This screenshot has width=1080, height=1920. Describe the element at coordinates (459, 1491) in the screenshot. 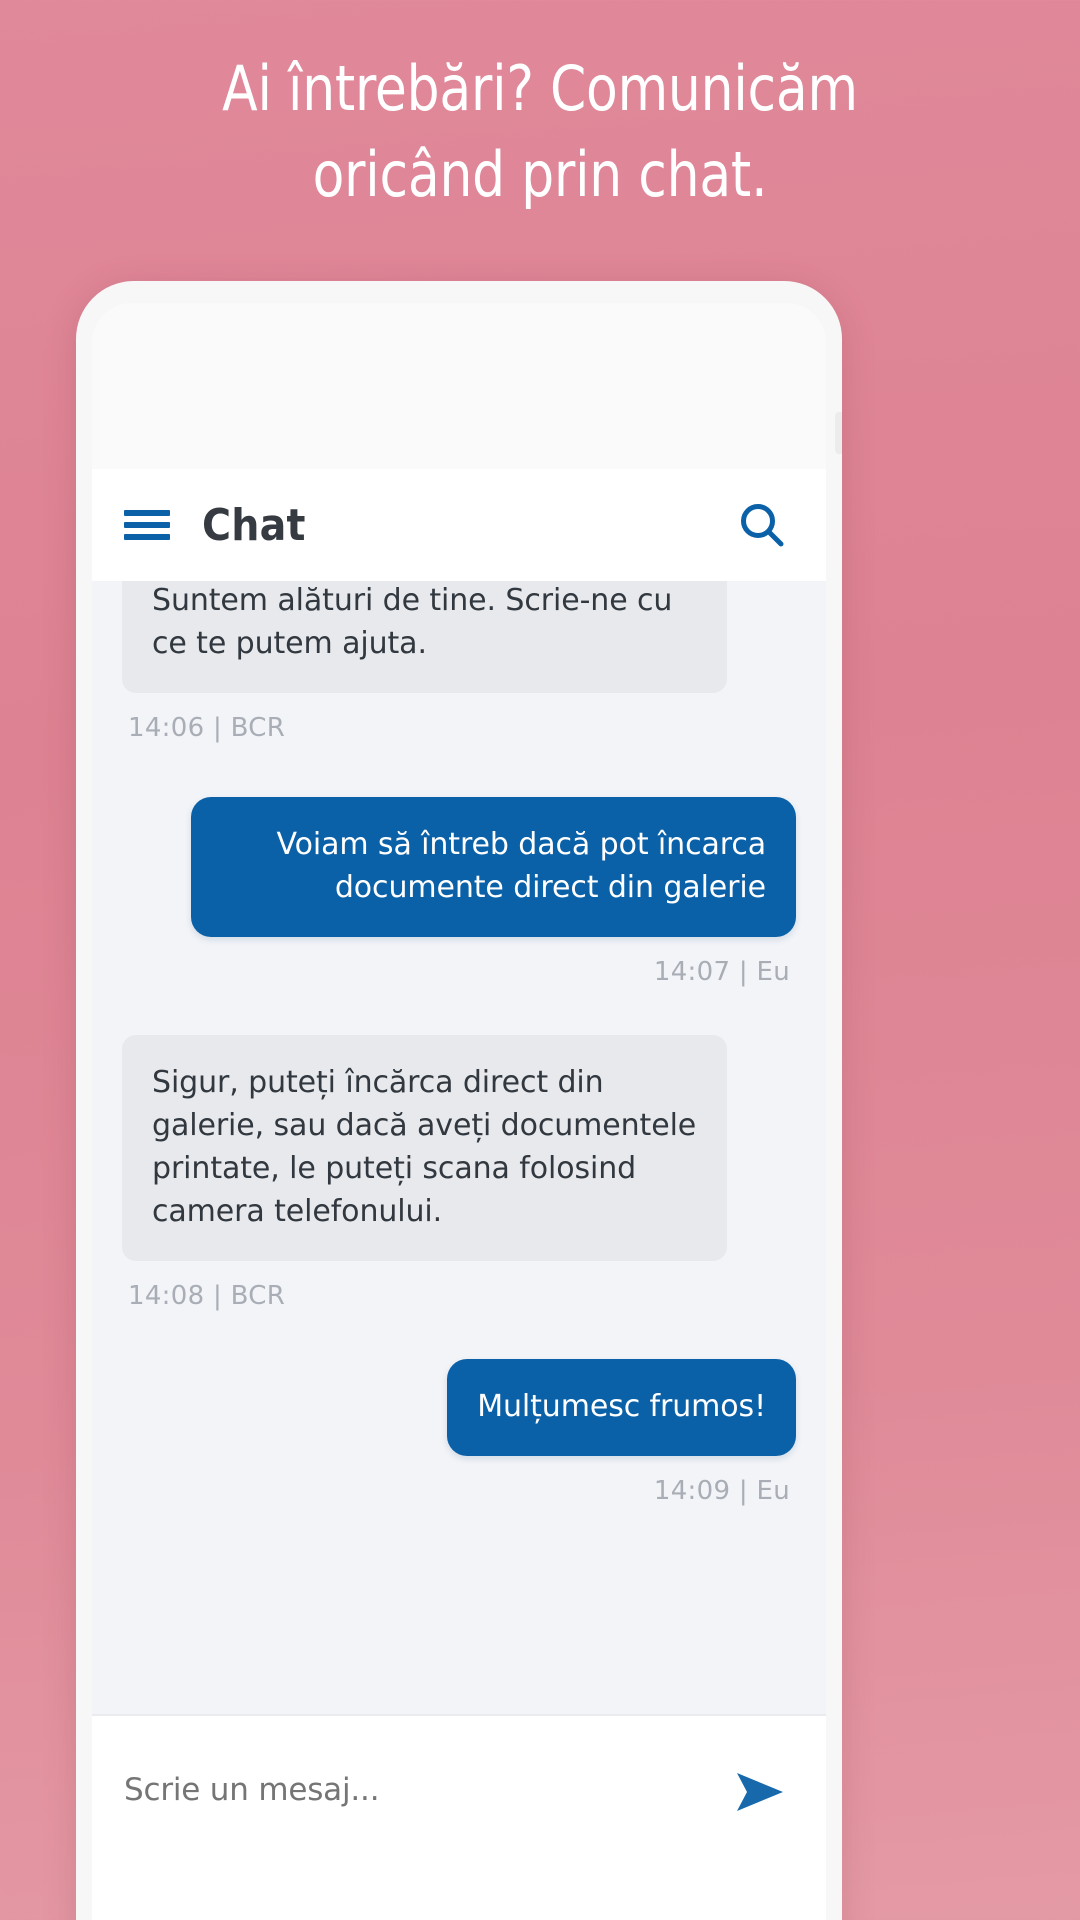

I see `message-meta-row: 14:09 | Eu` at that location.